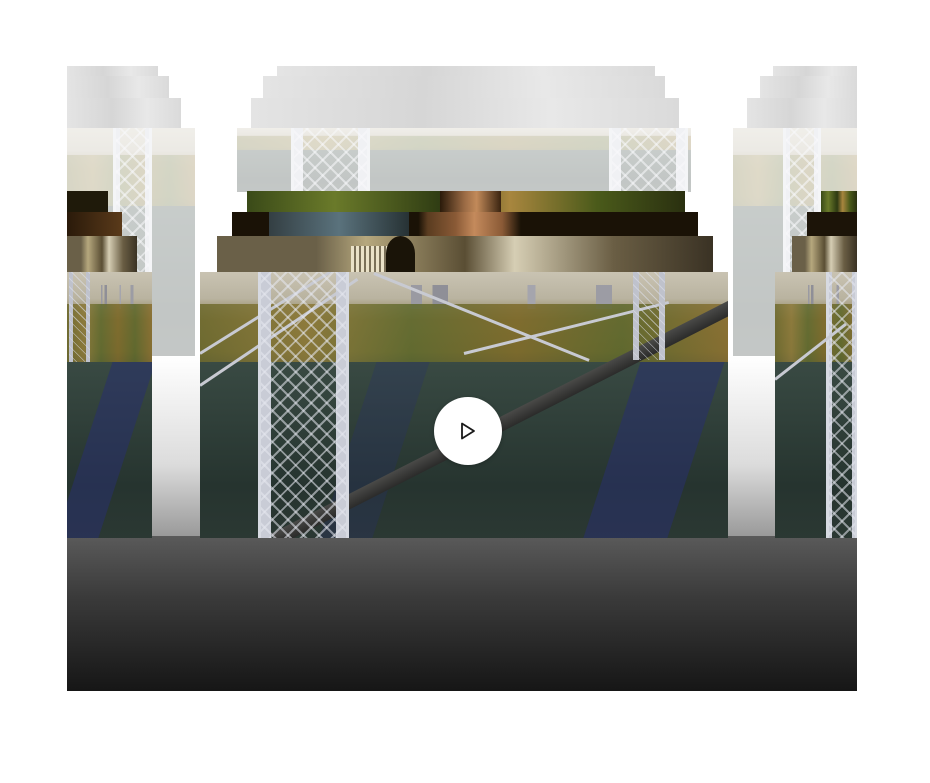 The image size is (930, 783). I want to click on play-icon, so click(468, 431).